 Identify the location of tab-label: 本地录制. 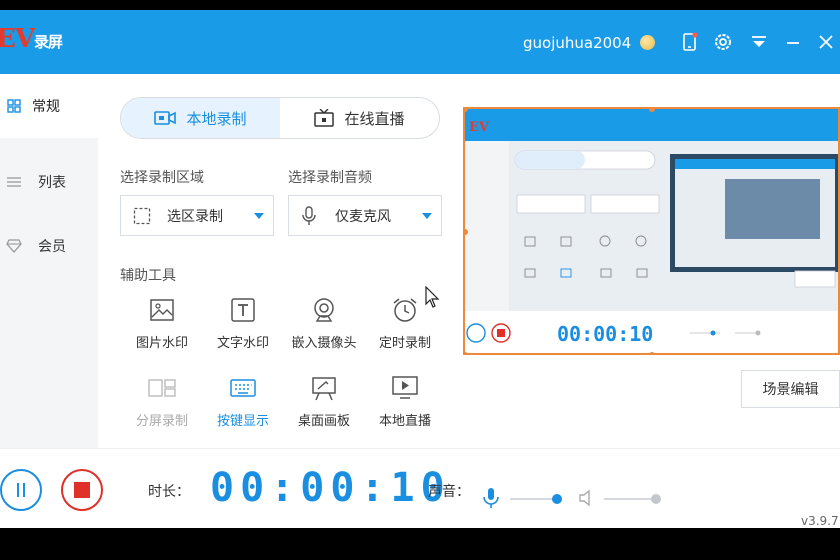
(216, 118).